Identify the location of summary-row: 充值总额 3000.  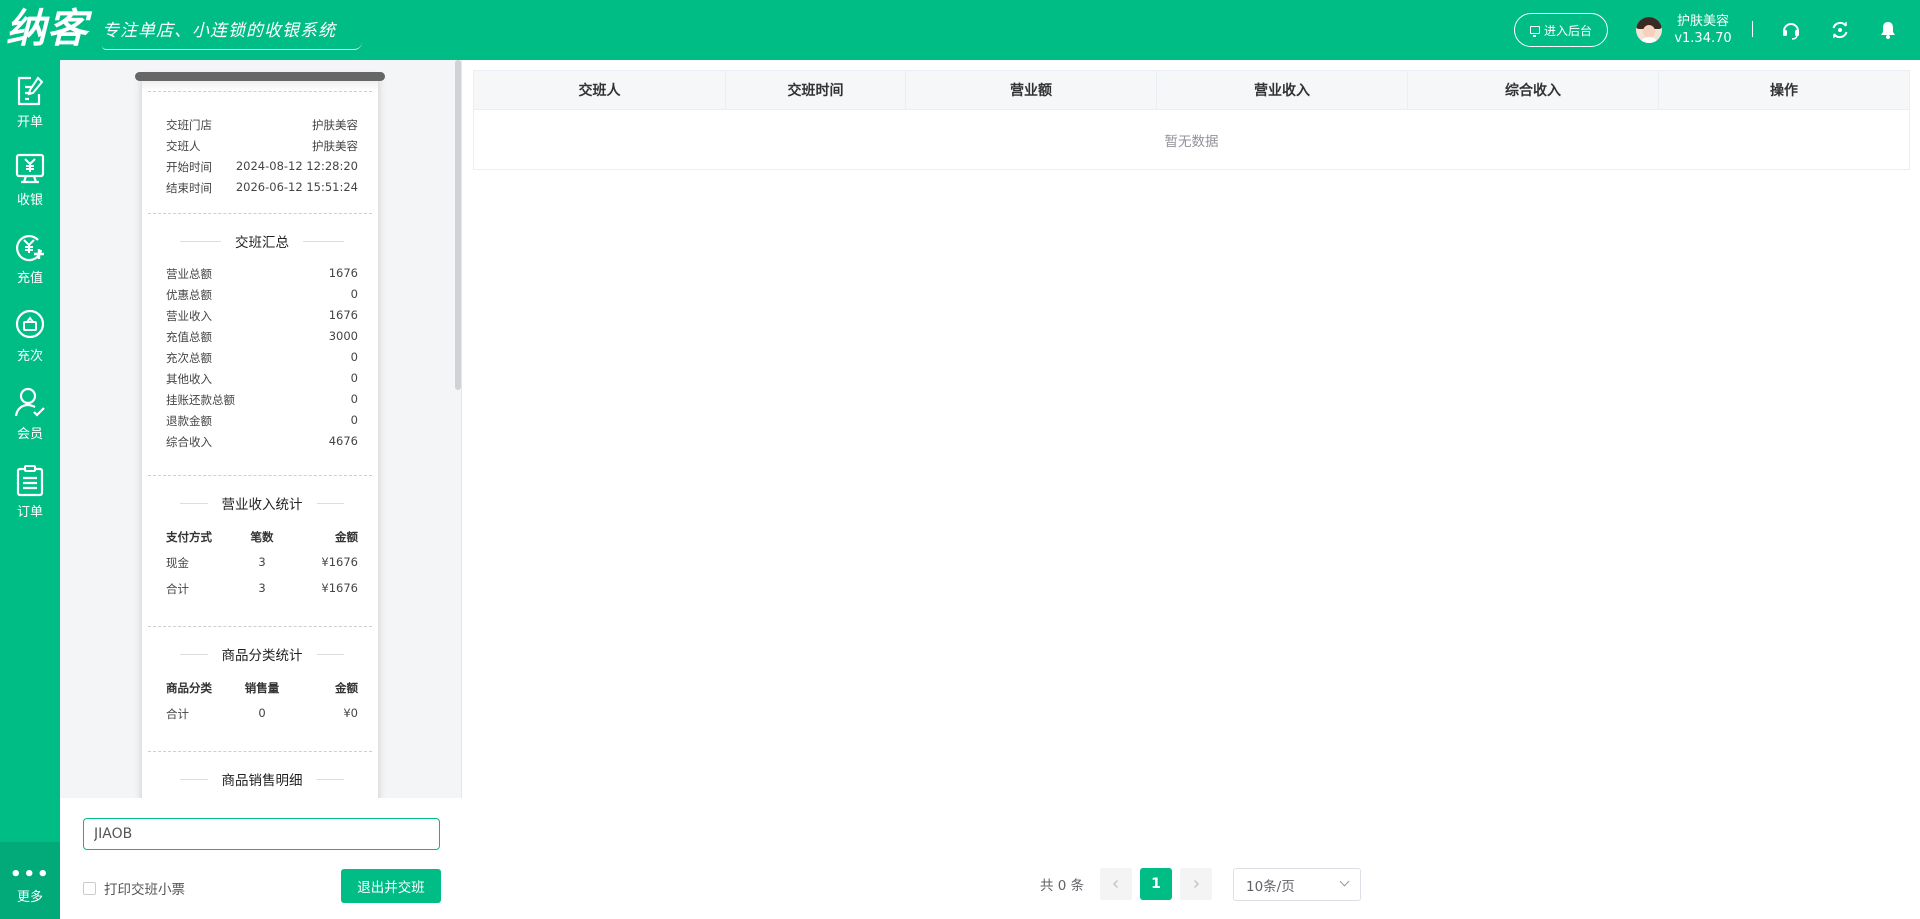
(262, 336).